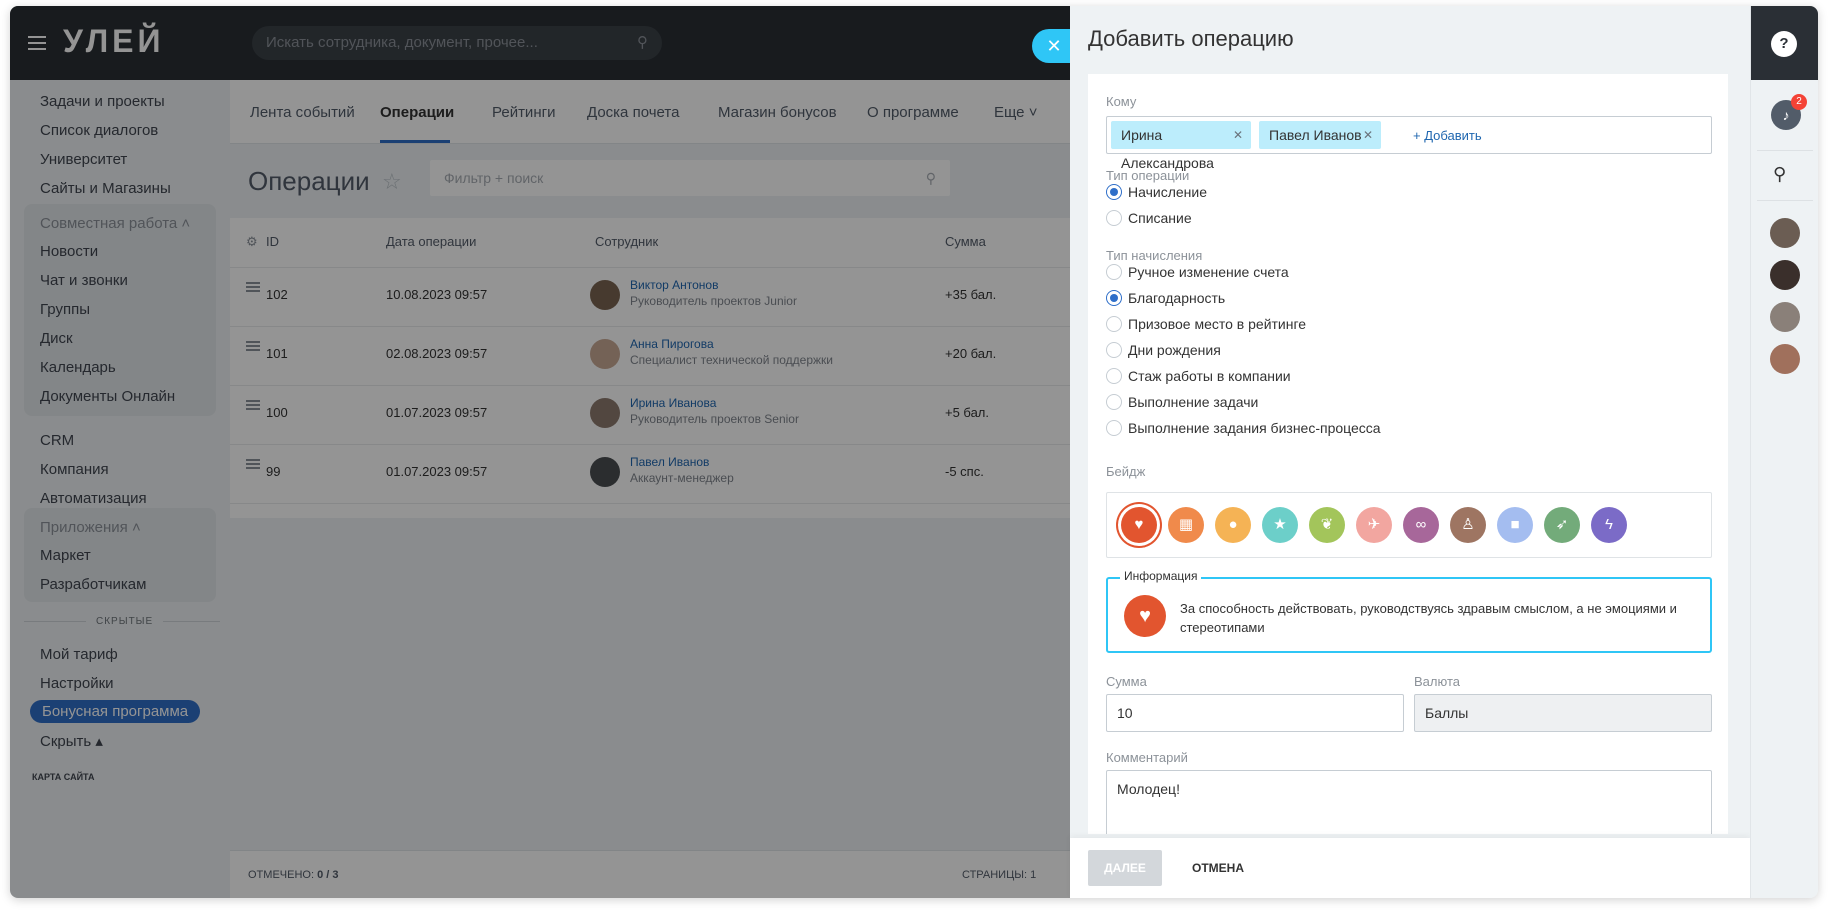  Describe the element at coordinates (1468, 525) in the screenshot. I see `person-icon: ♙` at that location.